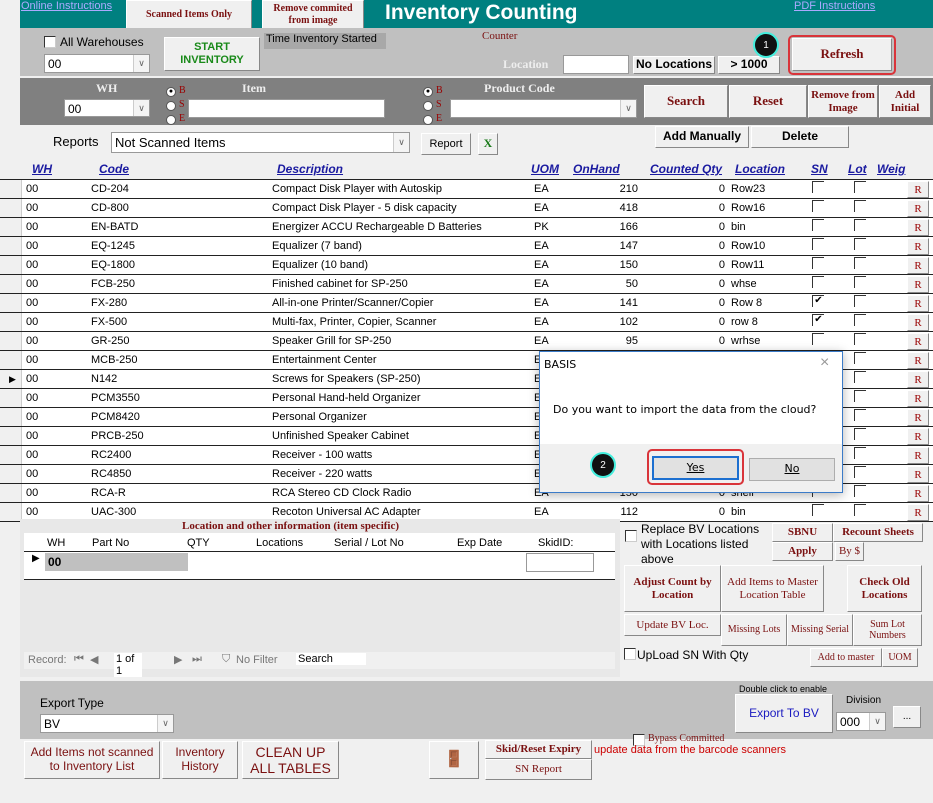 This screenshot has width=933, height=803. Describe the element at coordinates (629, 512) in the screenshot. I see `cell-onhand: 112` at that location.